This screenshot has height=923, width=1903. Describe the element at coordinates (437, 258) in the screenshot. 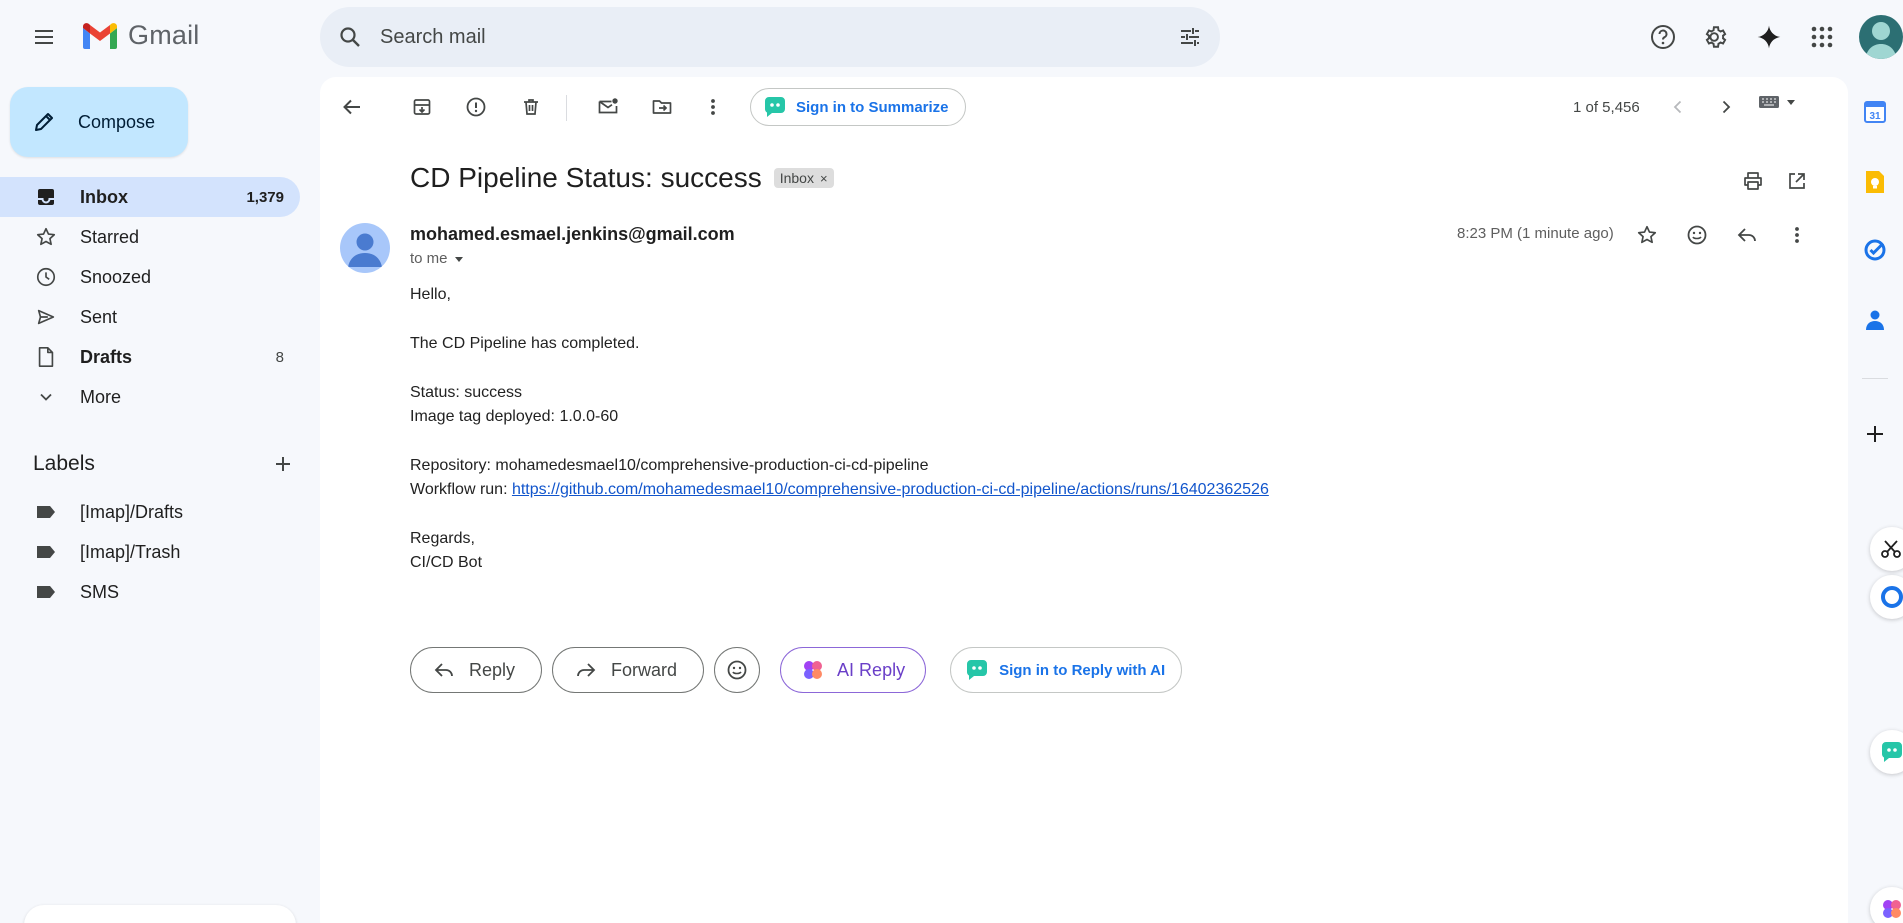

I see `recipient-details: to me` at that location.